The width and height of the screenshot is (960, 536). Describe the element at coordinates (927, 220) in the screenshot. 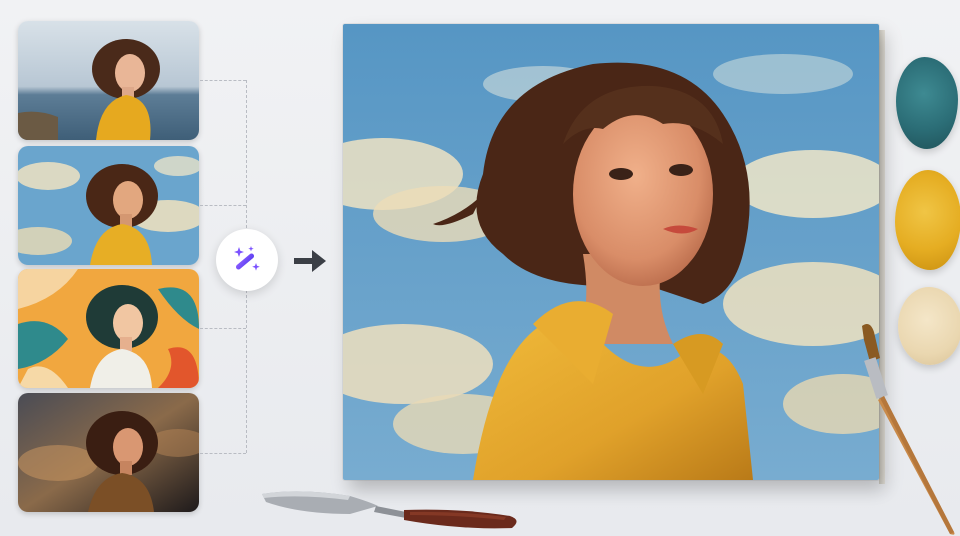

I see `yellow-paint-blob` at that location.